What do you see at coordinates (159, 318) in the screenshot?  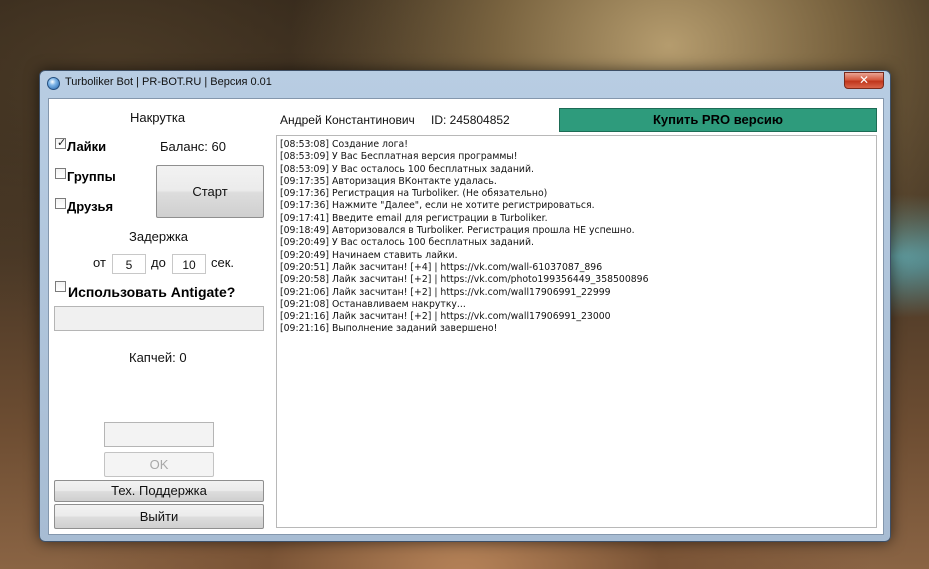 I see `antigate-key-input` at bounding box center [159, 318].